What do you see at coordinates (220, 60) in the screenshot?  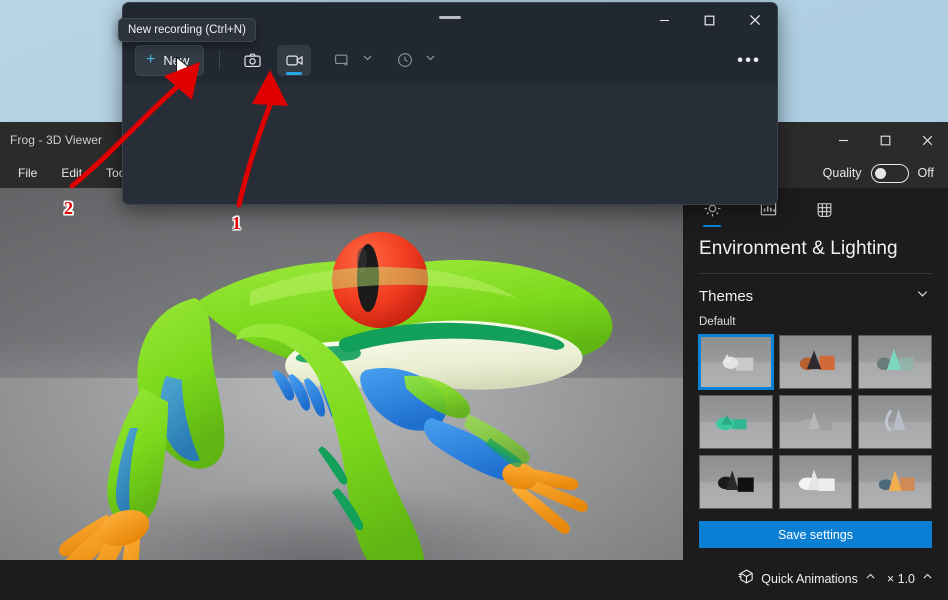 I see `toolbar-separator` at bounding box center [220, 60].